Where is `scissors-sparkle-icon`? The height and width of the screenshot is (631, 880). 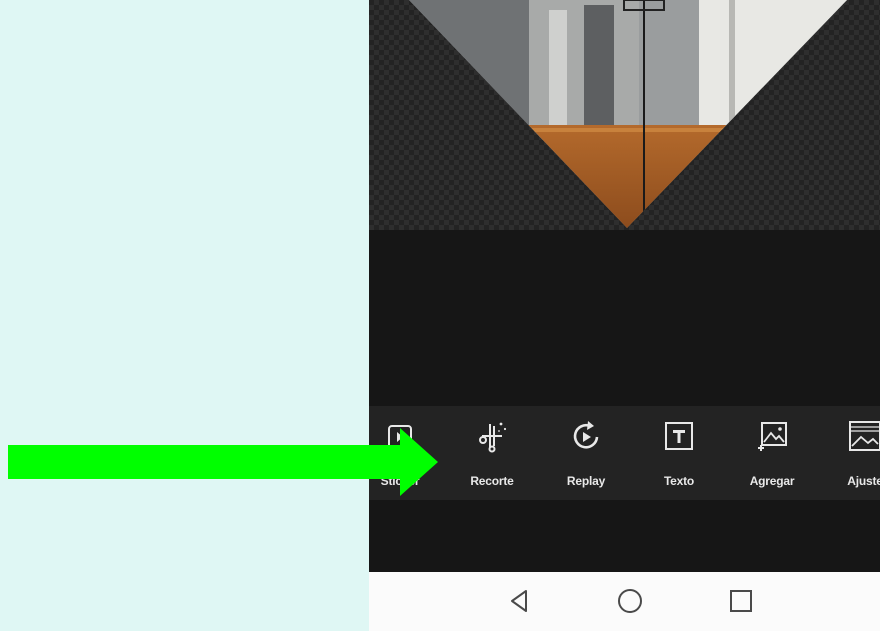 scissors-sparkle-icon is located at coordinates (493, 437).